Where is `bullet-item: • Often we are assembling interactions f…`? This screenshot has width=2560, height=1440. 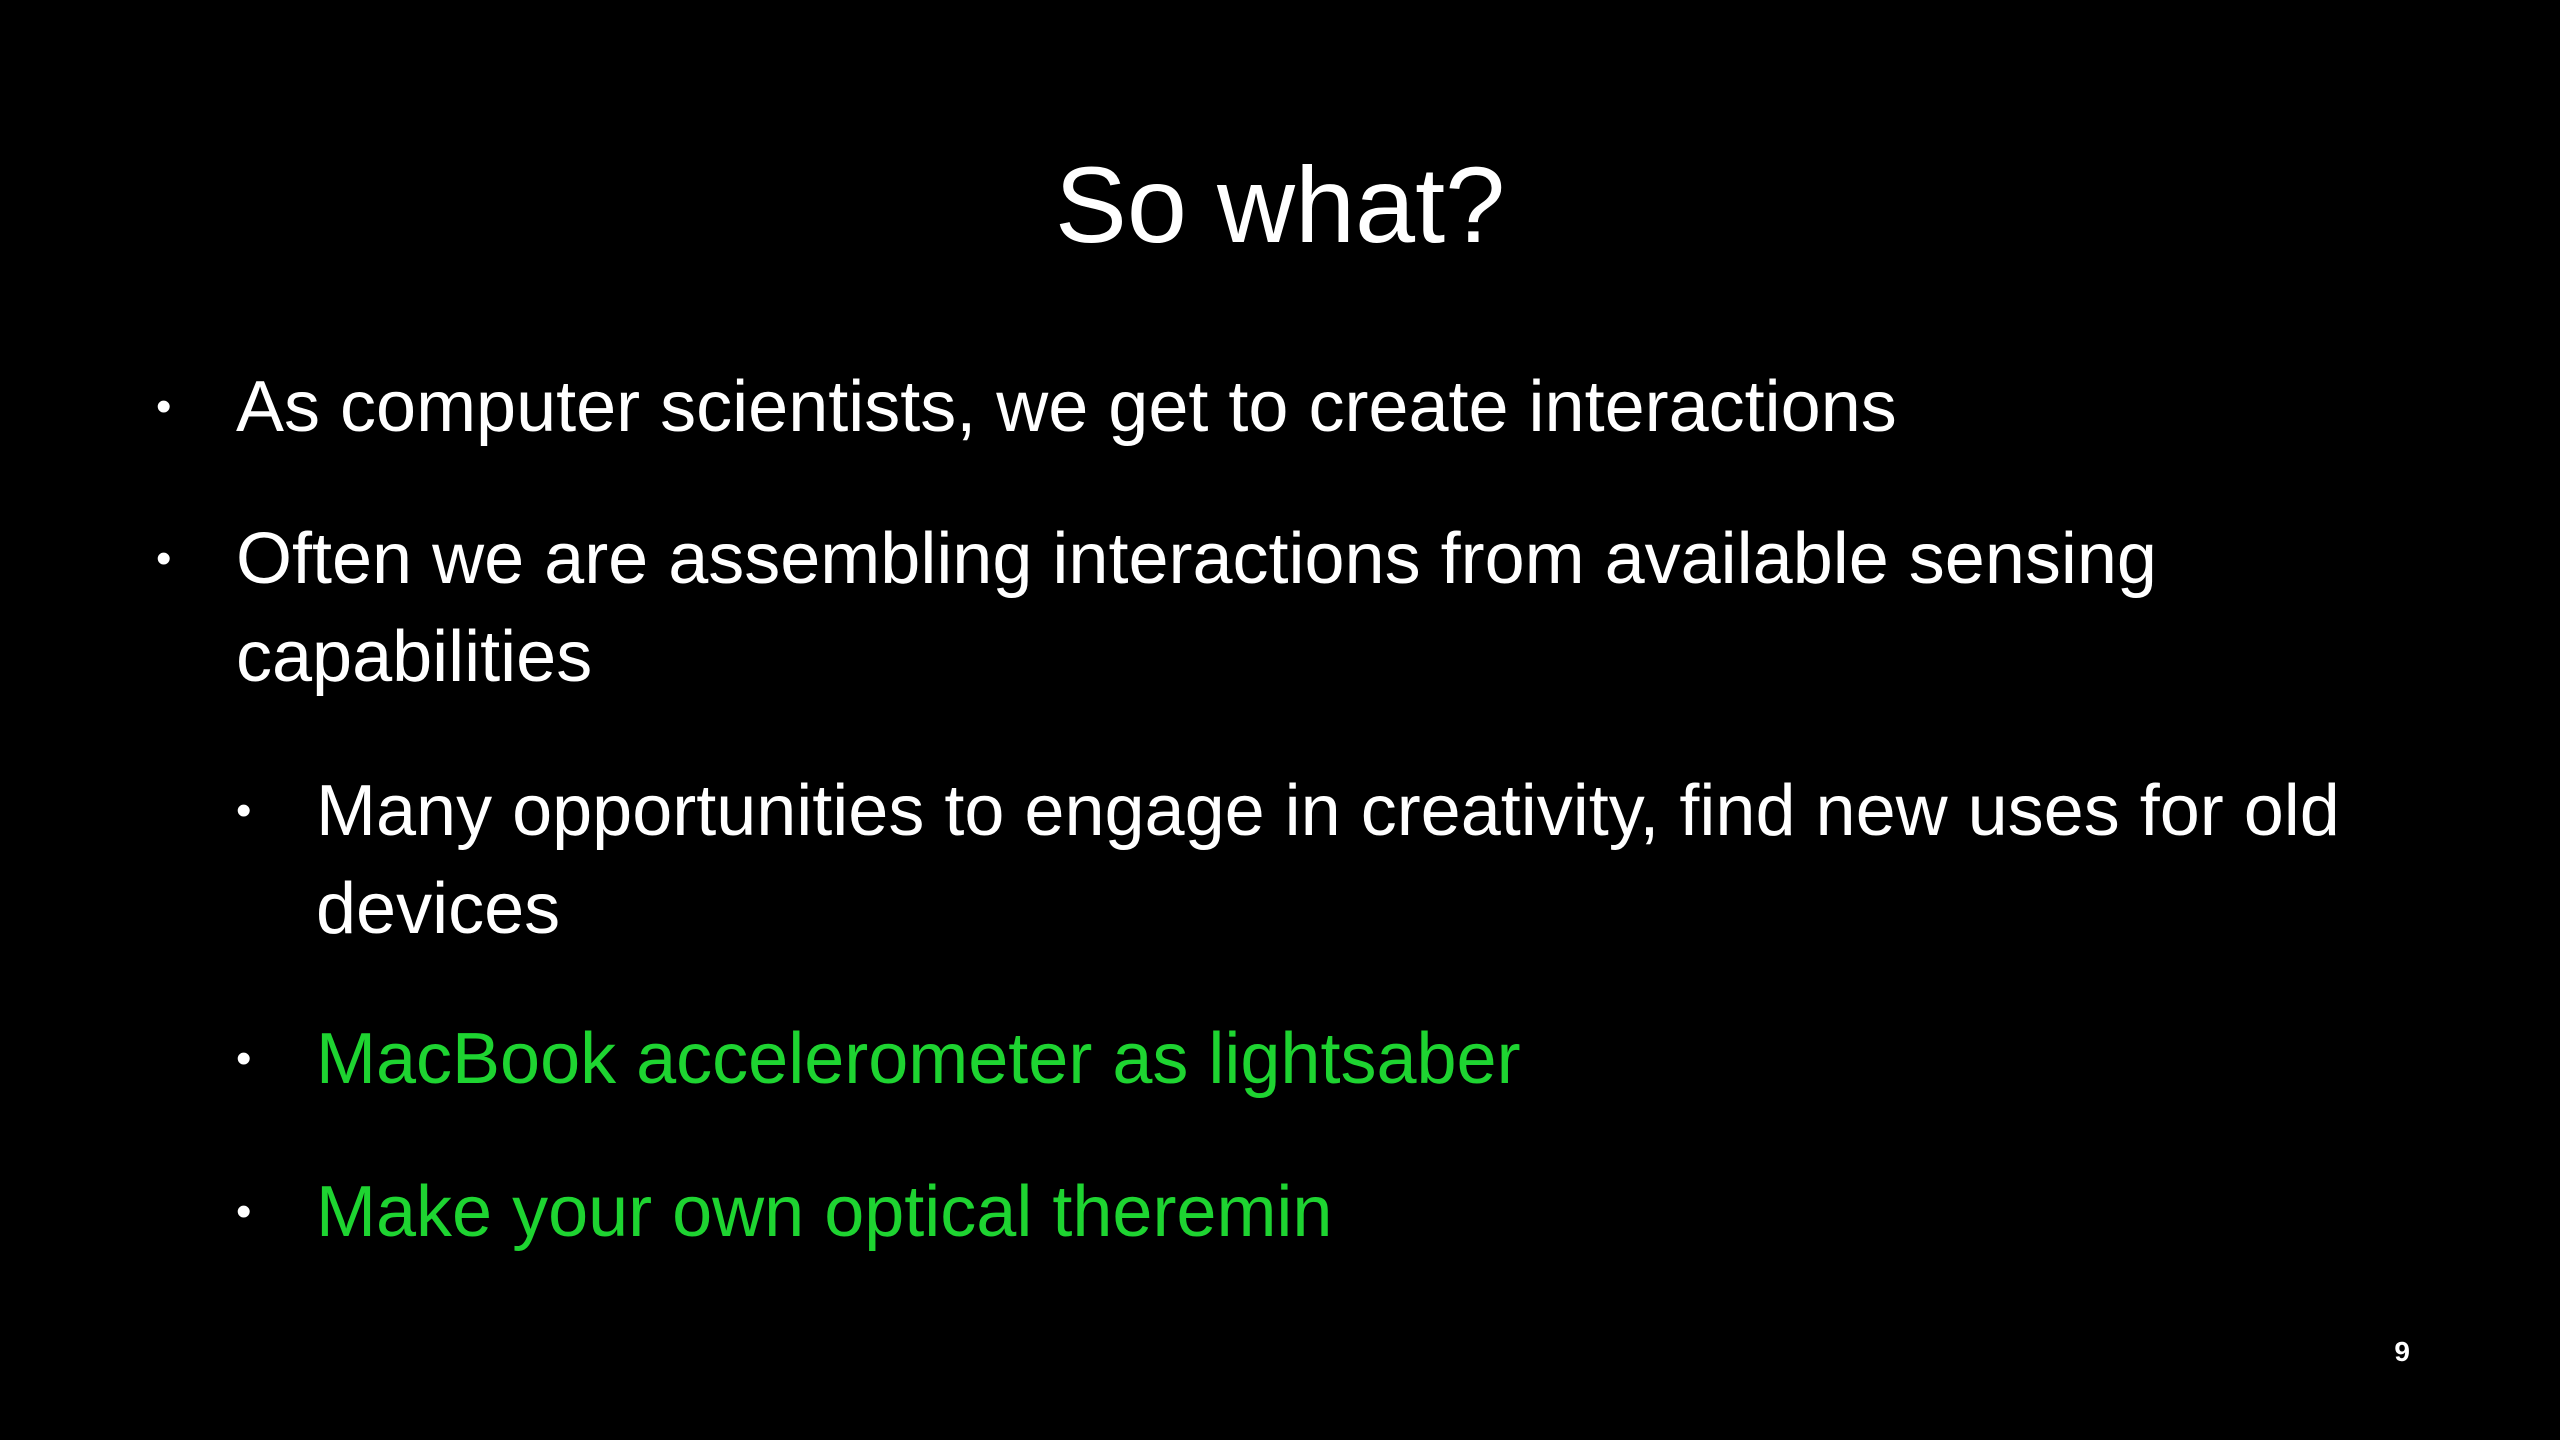
bullet-item: • Often we are assembling interactions f… is located at coordinates (1256, 608).